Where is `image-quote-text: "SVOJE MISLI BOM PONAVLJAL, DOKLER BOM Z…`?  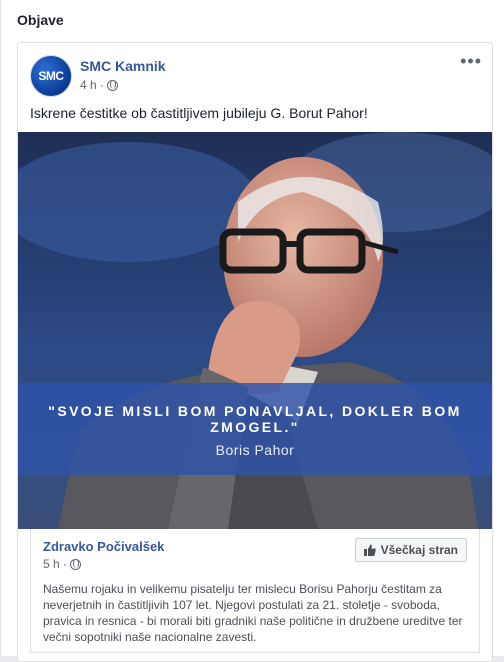 image-quote-text: "SVOJE MISLI BOM PONAVLJAL, DOKLER BOM Z… is located at coordinates (255, 419).